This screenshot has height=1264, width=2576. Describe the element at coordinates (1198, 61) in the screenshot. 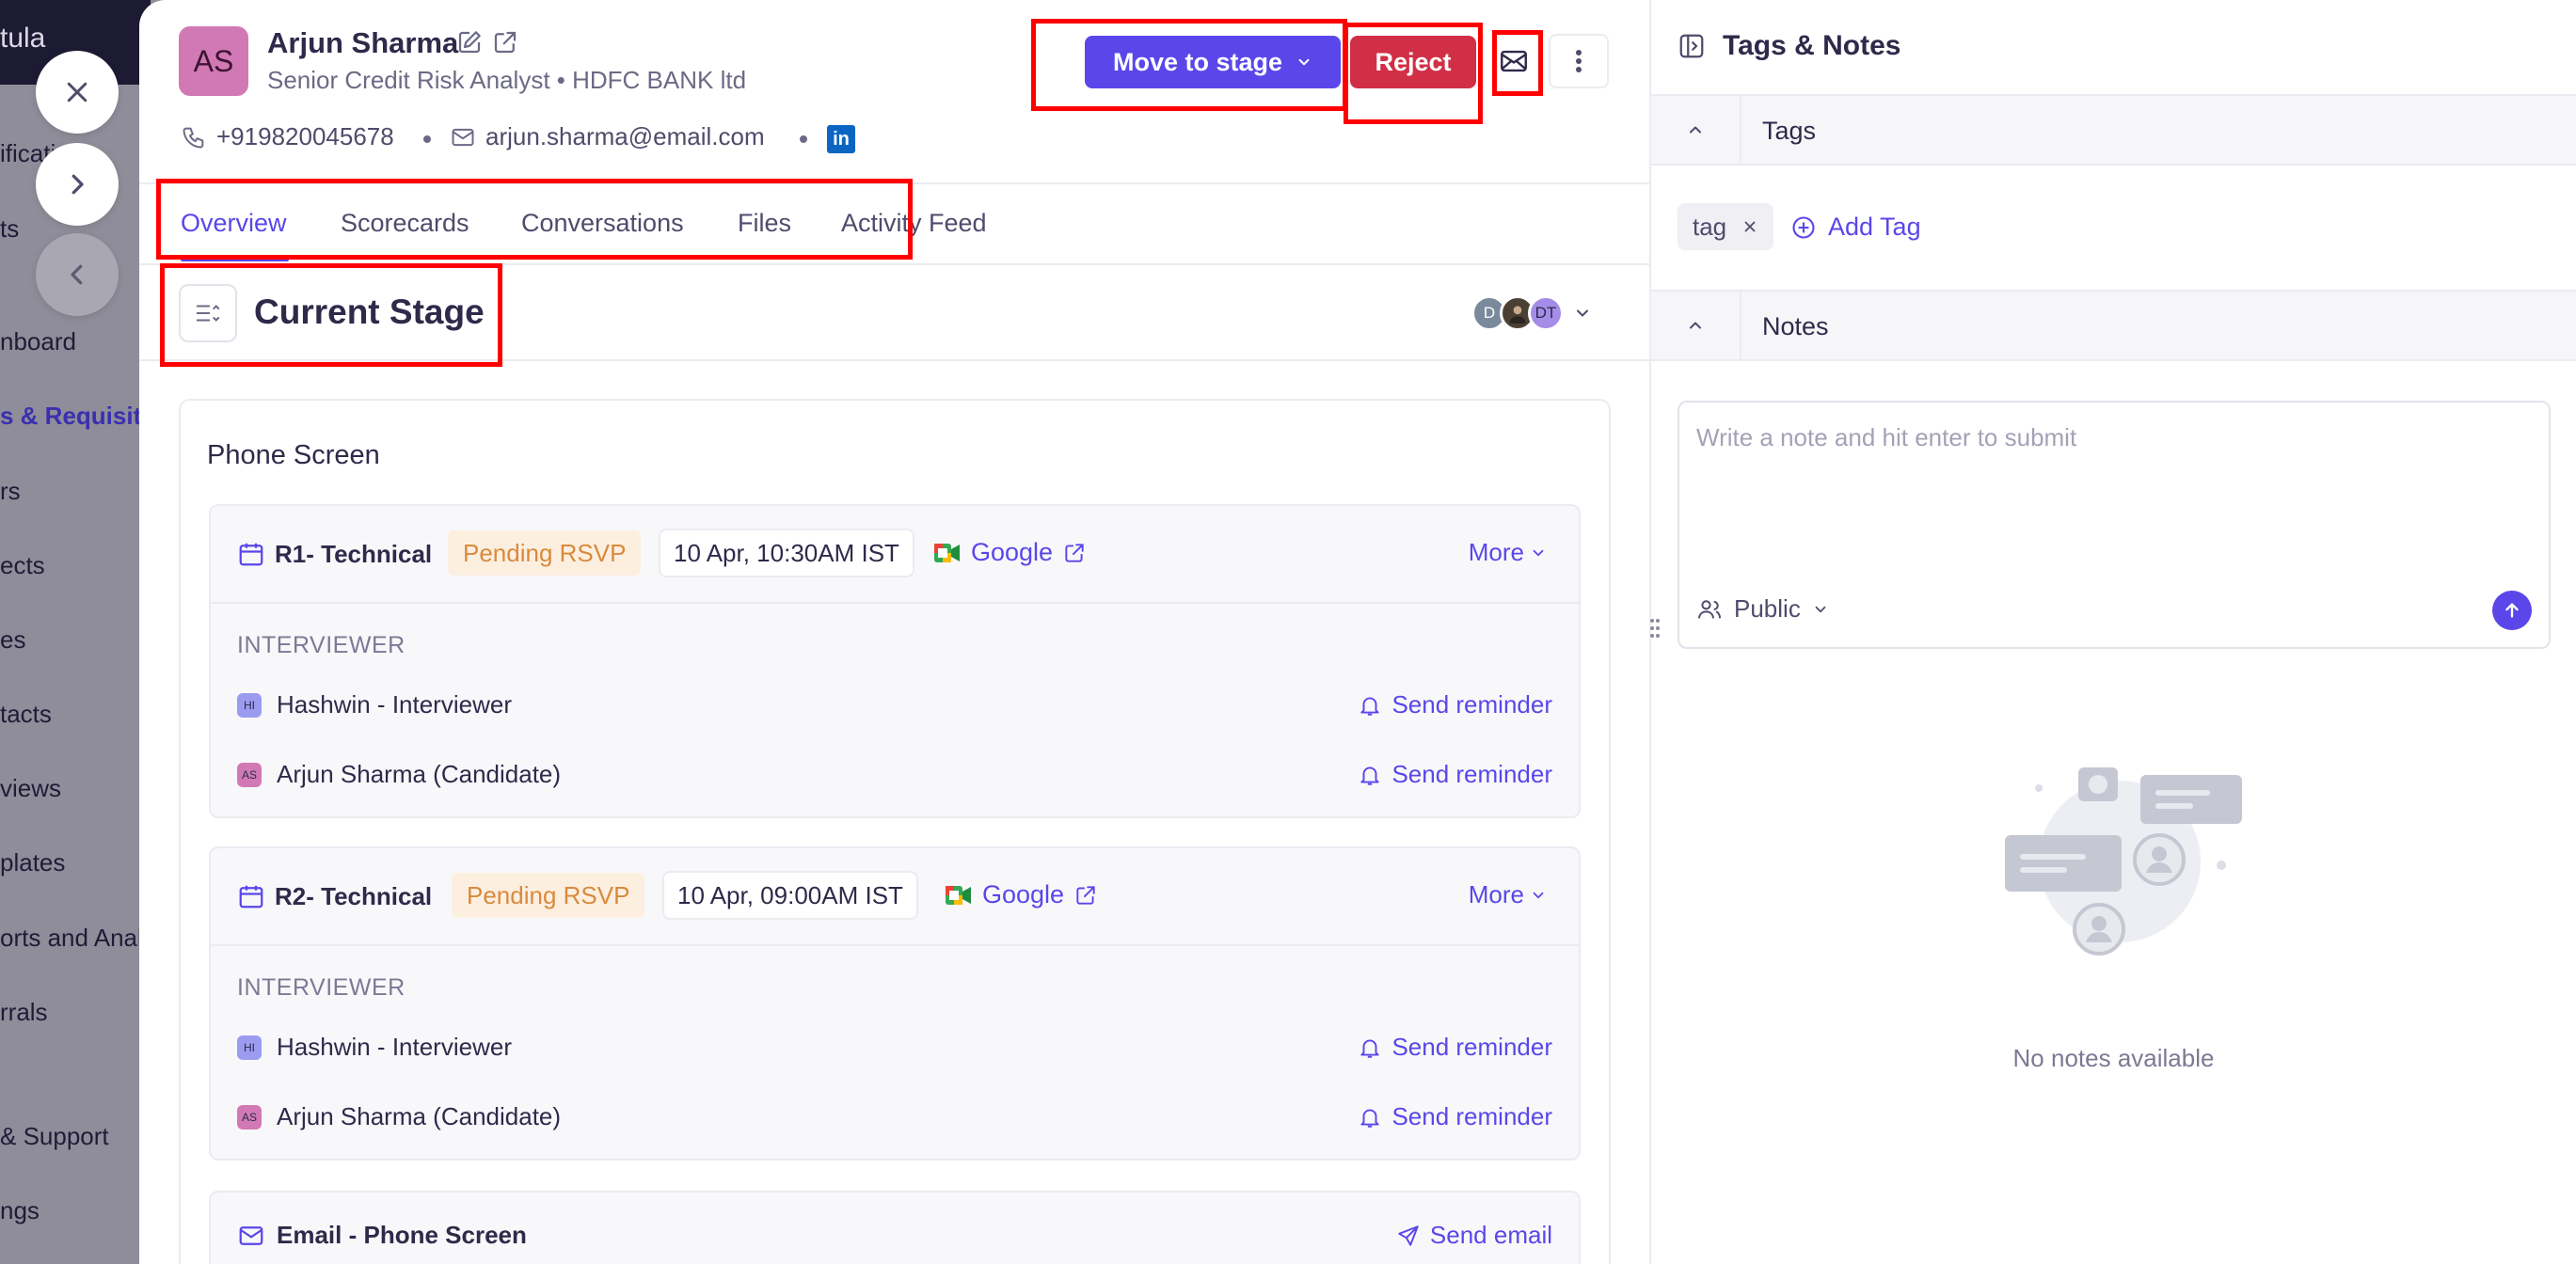

I see `move-to-stage-label: Move to stage` at that location.